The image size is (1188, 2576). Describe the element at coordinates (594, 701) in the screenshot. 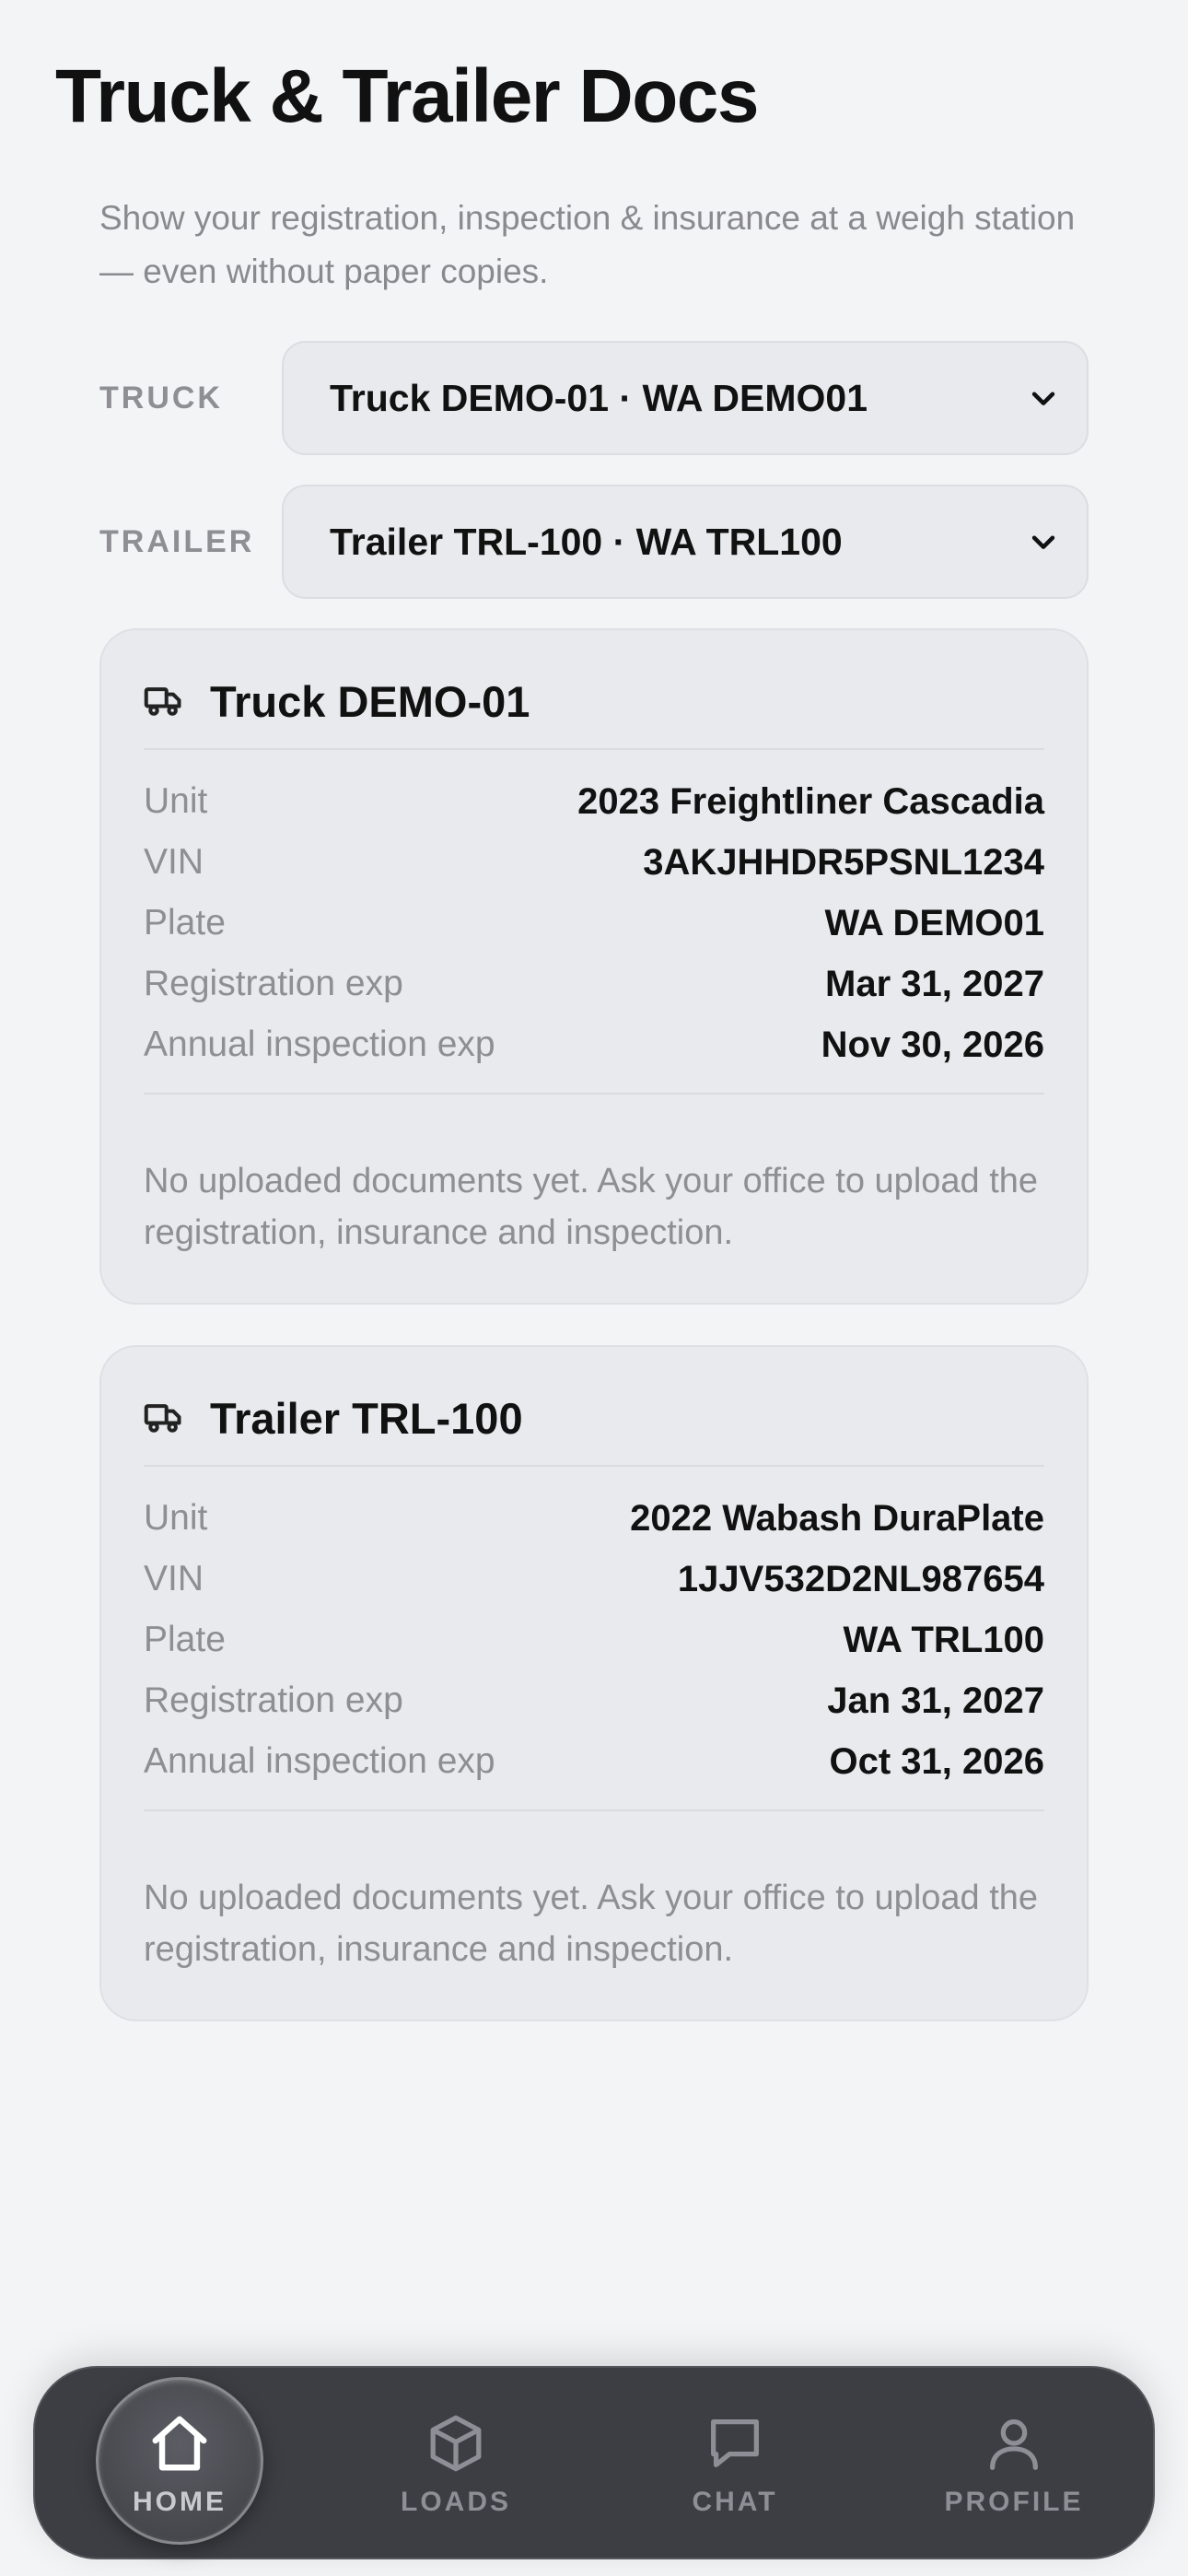

I see `truck-card-header: Truck DEMO-01` at that location.